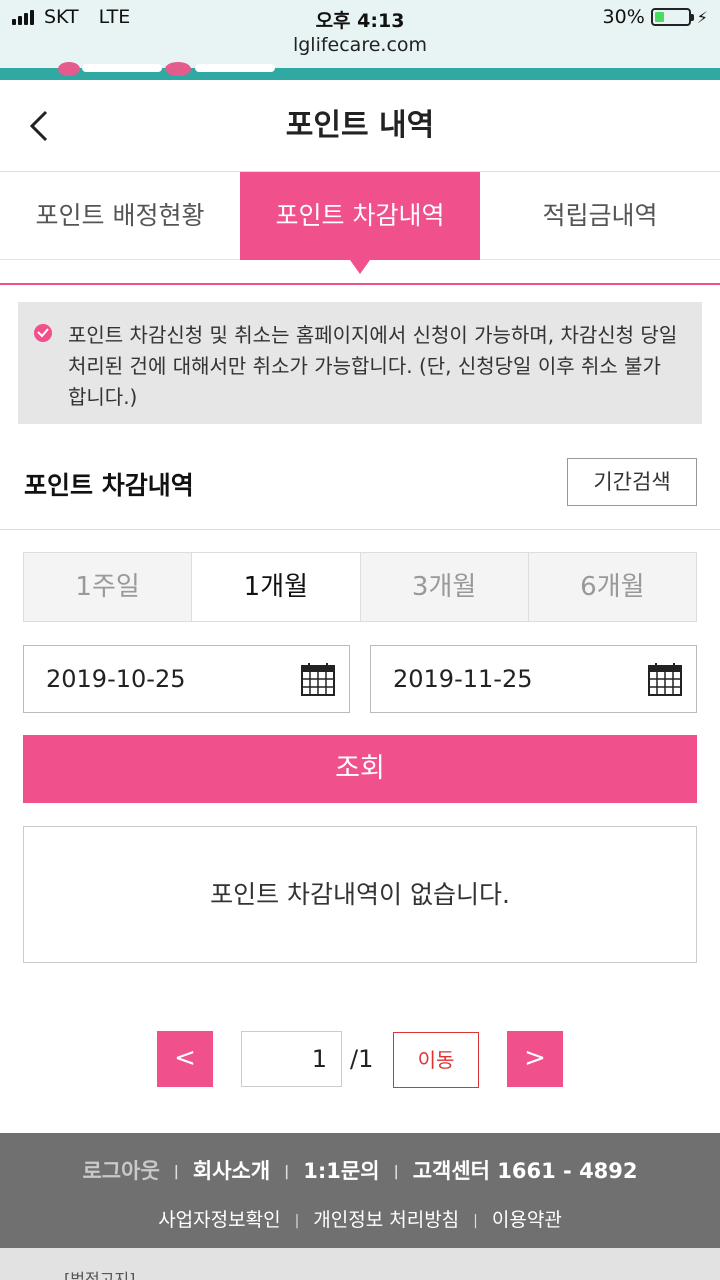  I want to click on period-search-button: 기간검색, so click(632, 482).